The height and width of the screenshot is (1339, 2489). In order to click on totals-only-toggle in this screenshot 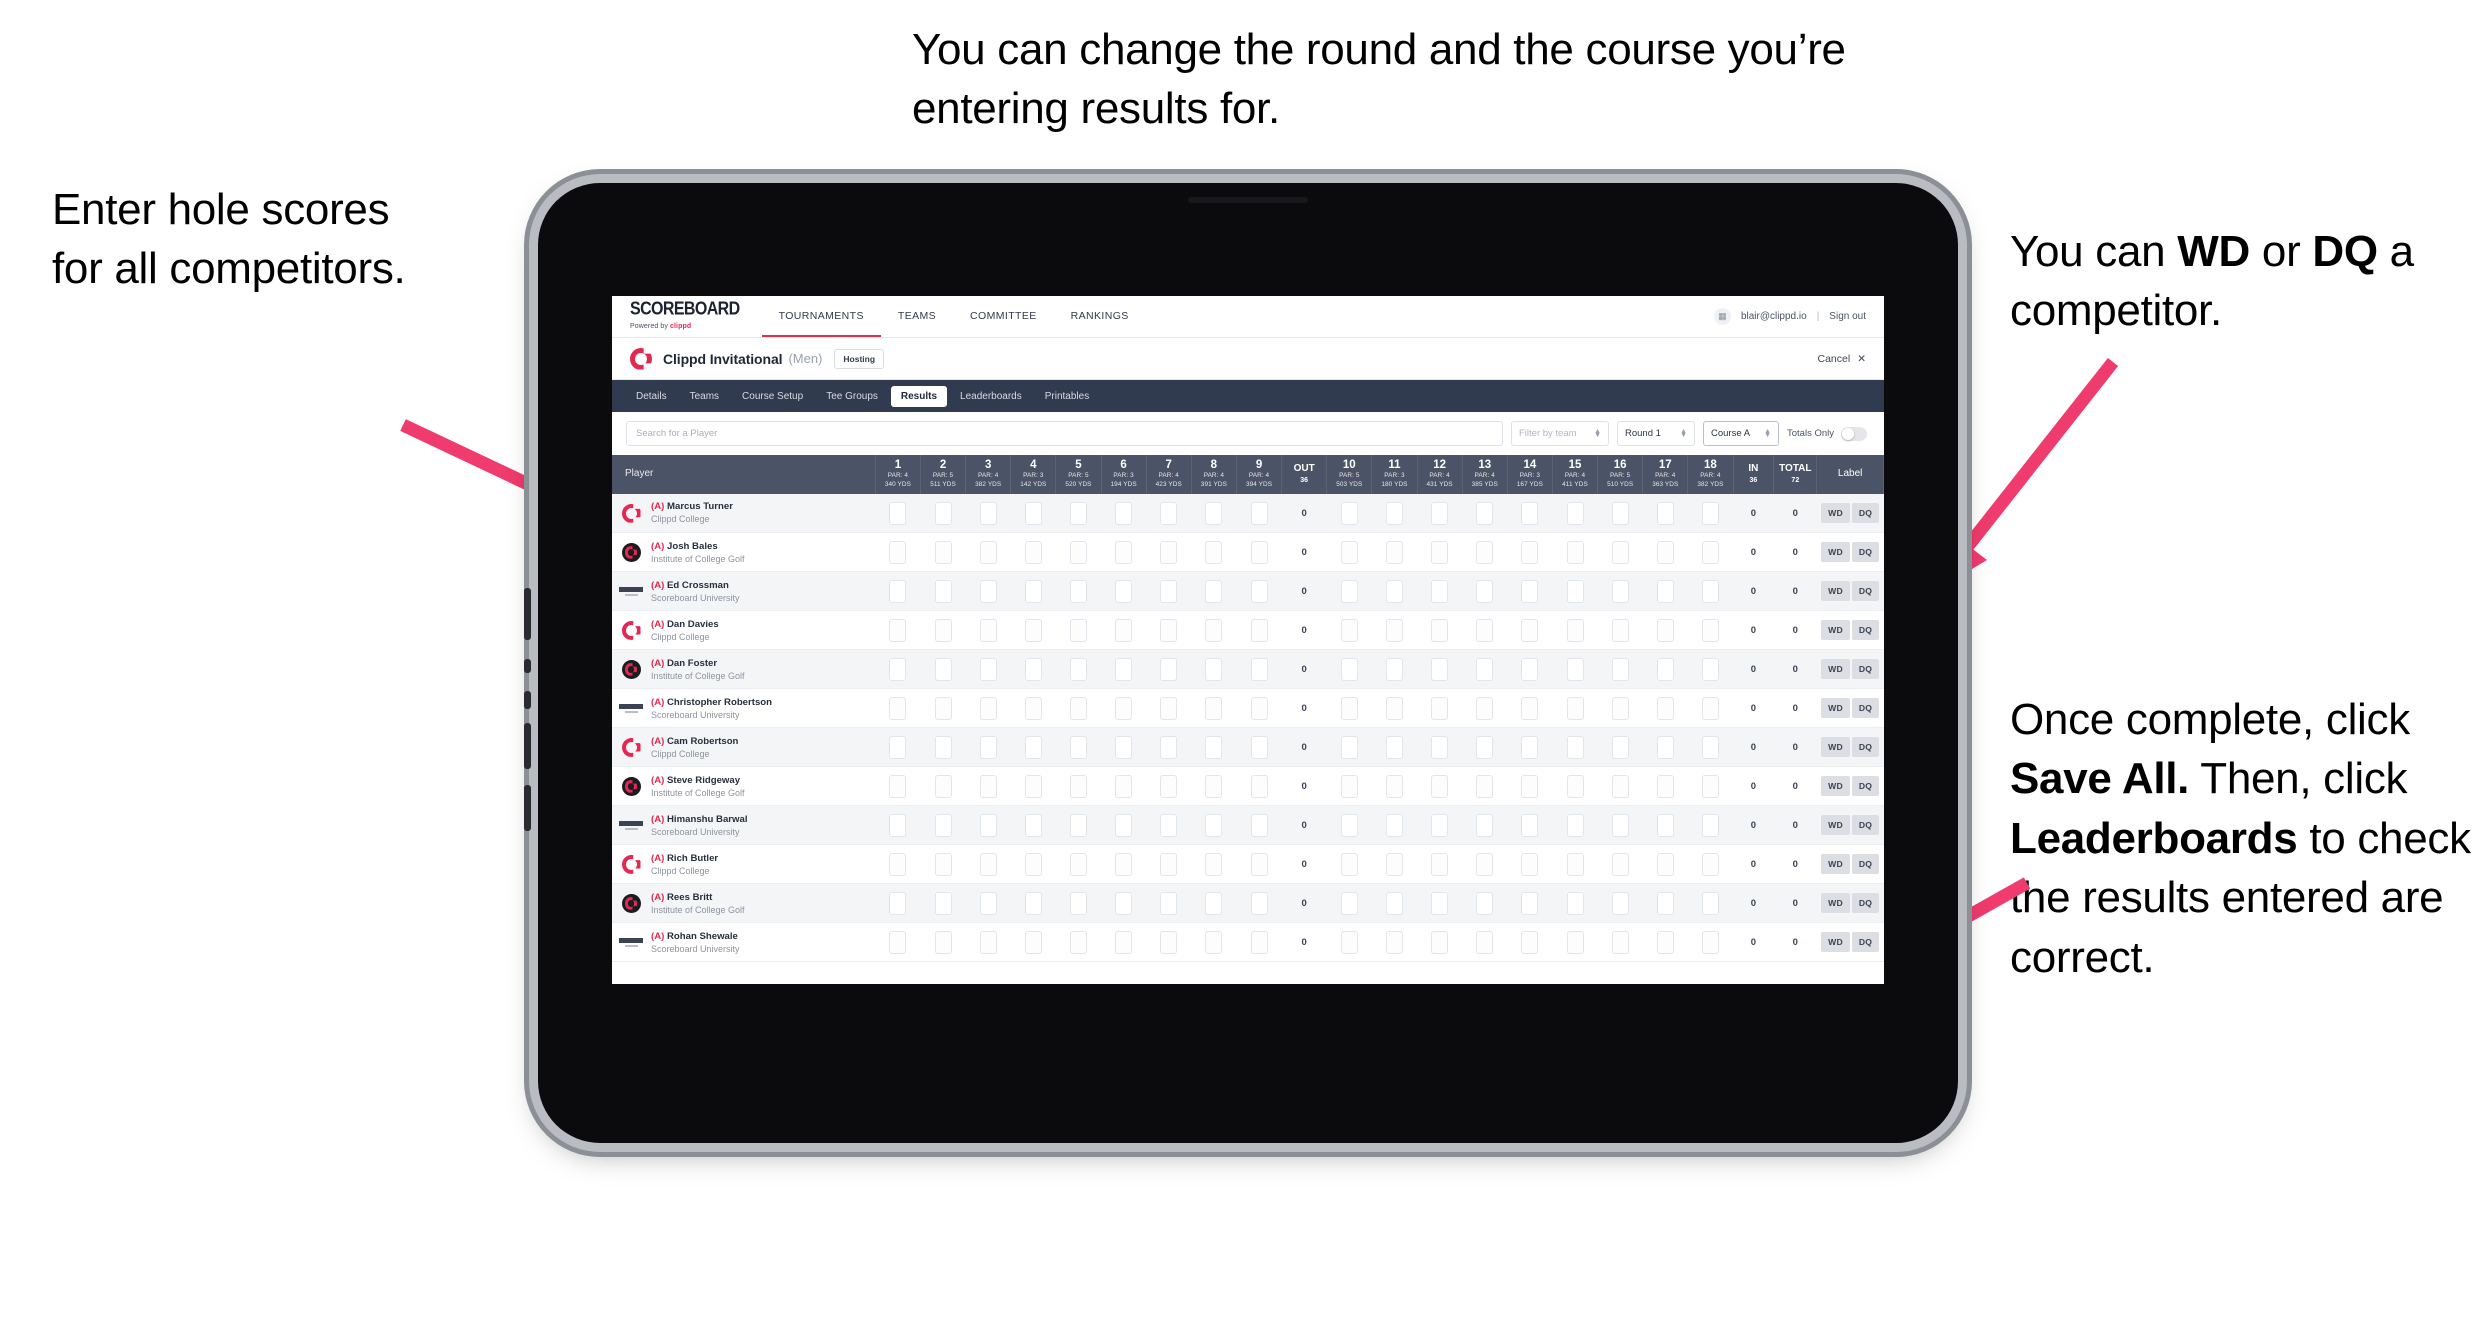, I will do `click(1854, 433)`.